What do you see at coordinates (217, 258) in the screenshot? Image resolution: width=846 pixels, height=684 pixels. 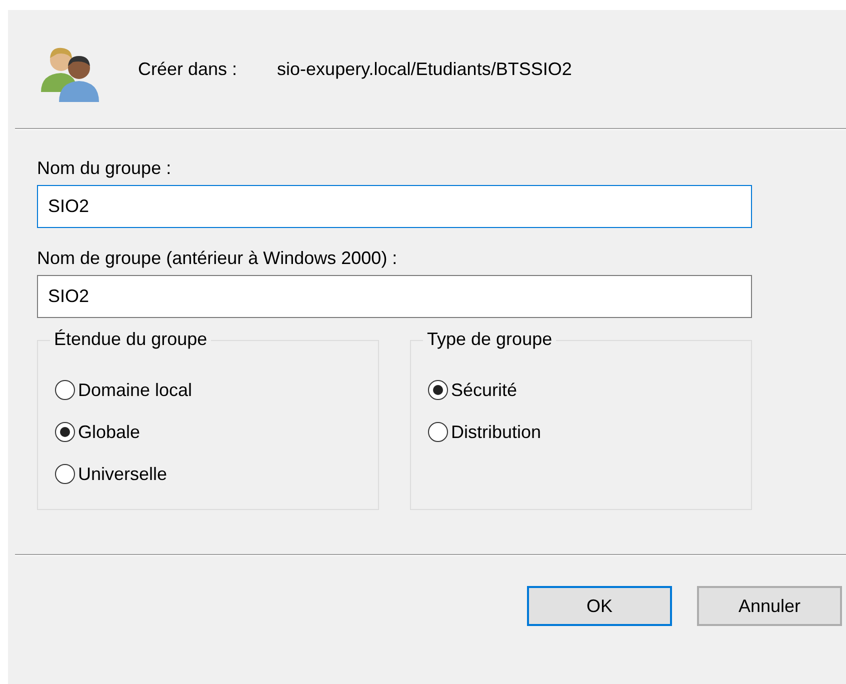 I see `field-label: Nom de groupe (antérieur à Windows 2000) :` at bounding box center [217, 258].